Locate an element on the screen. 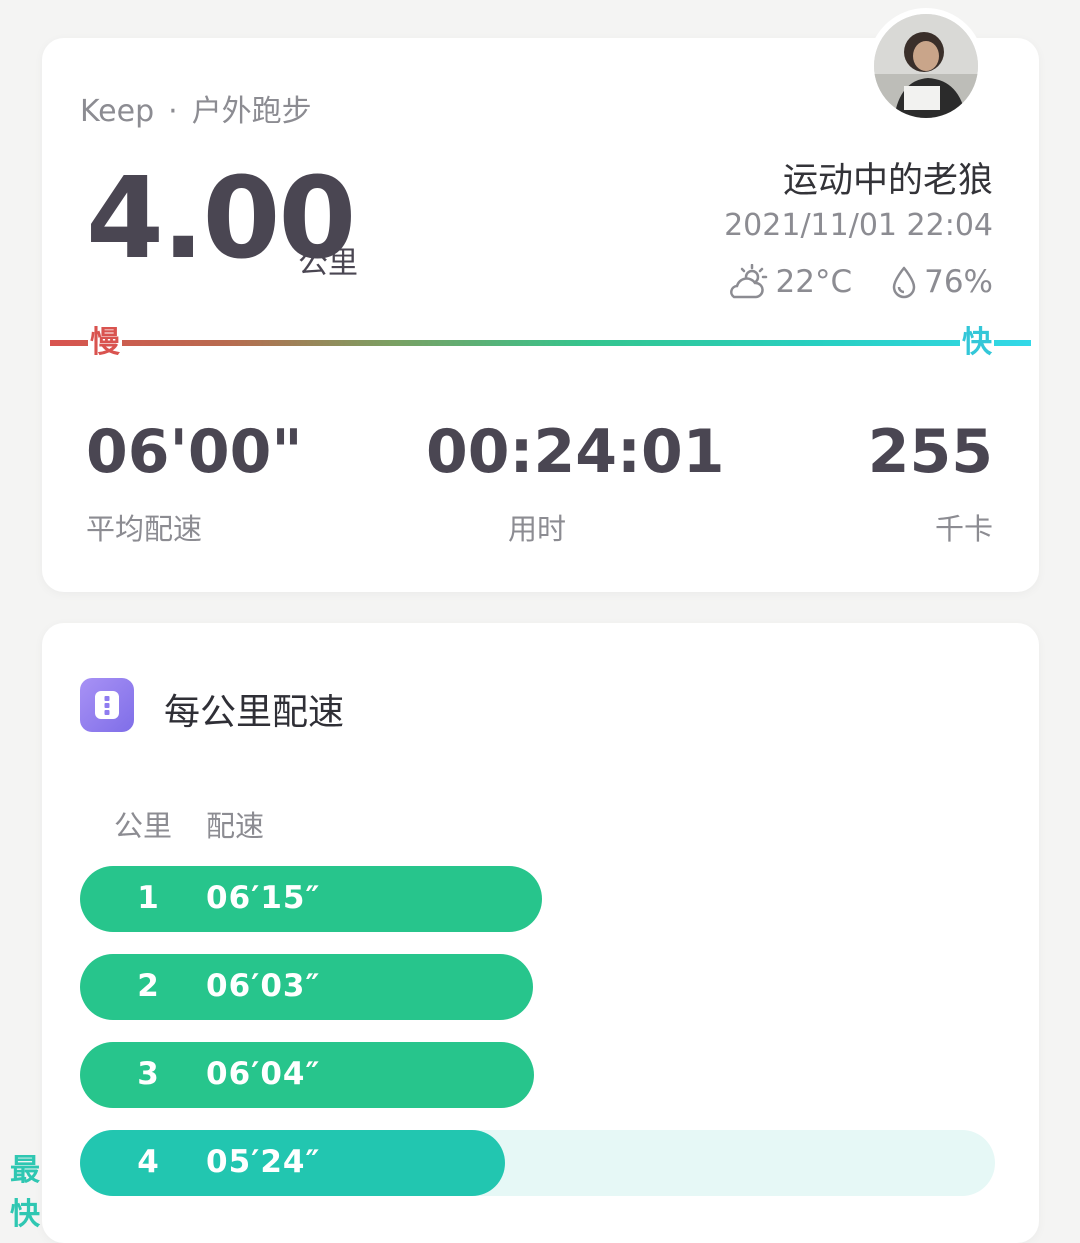 The width and height of the screenshot is (1080, 1243). partly-cloudy-icon is located at coordinates (748, 282).